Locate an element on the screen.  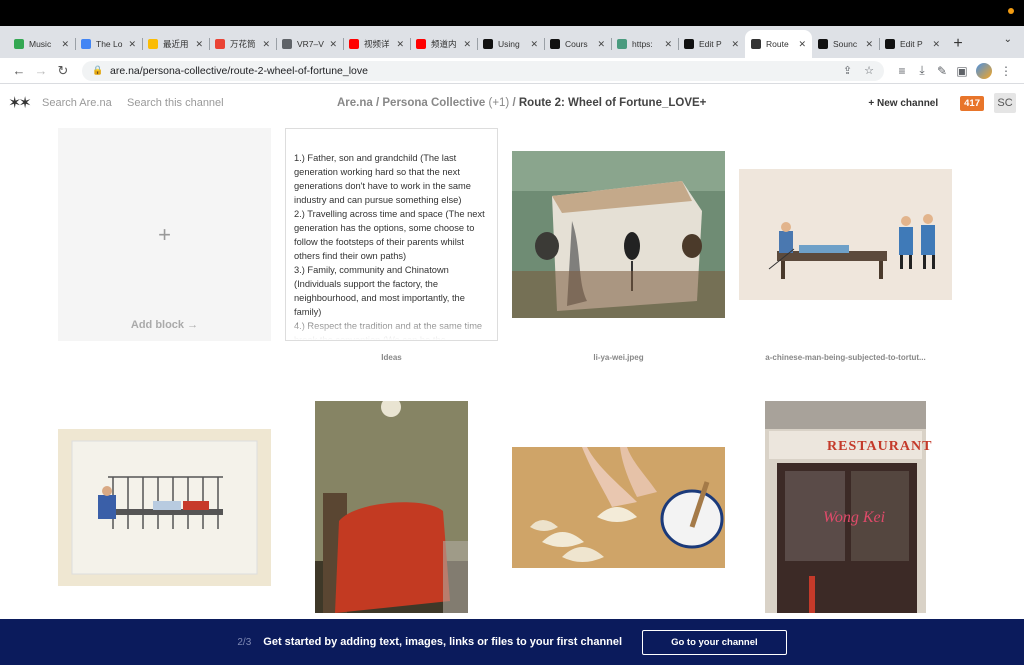
profile-avatar is located at coordinates (984, 70).